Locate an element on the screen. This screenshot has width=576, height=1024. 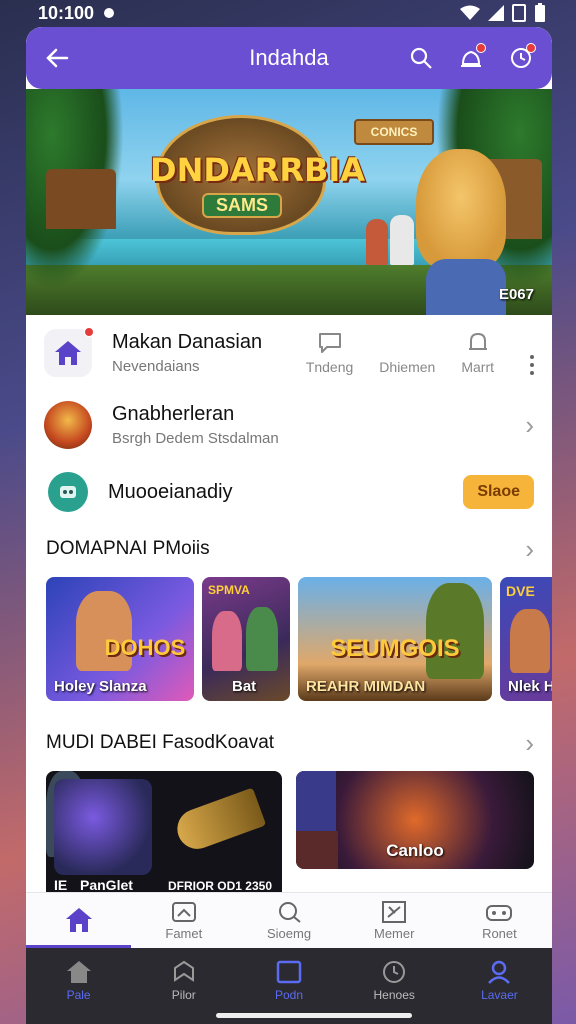
action-chat: Tndeng is located at coordinates (329, 353).